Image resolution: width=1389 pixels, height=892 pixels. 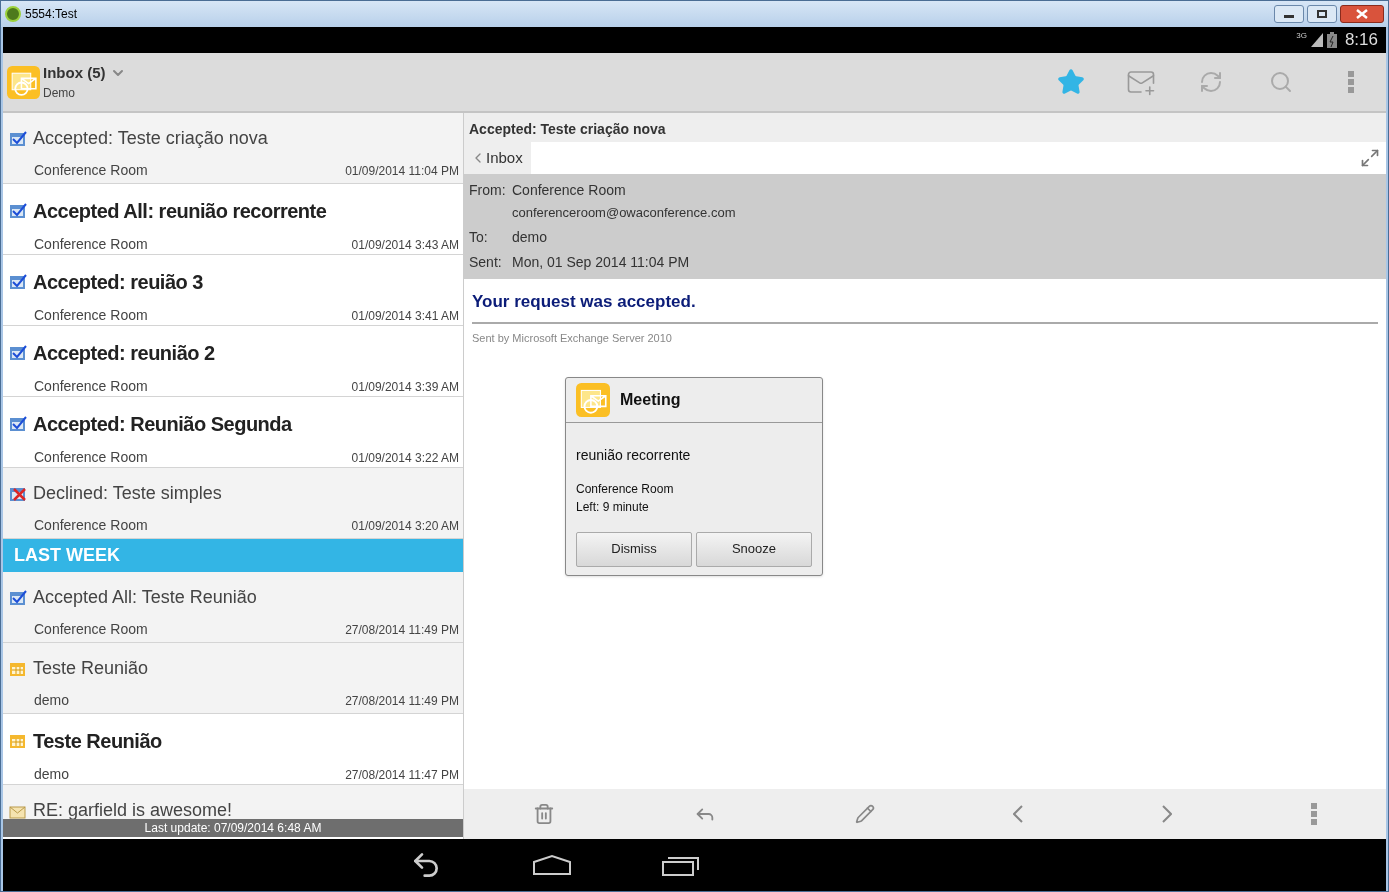 What do you see at coordinates (59, 94) in the screenshot?
I see `account-name: Demo` at bounding box center [59, 94].